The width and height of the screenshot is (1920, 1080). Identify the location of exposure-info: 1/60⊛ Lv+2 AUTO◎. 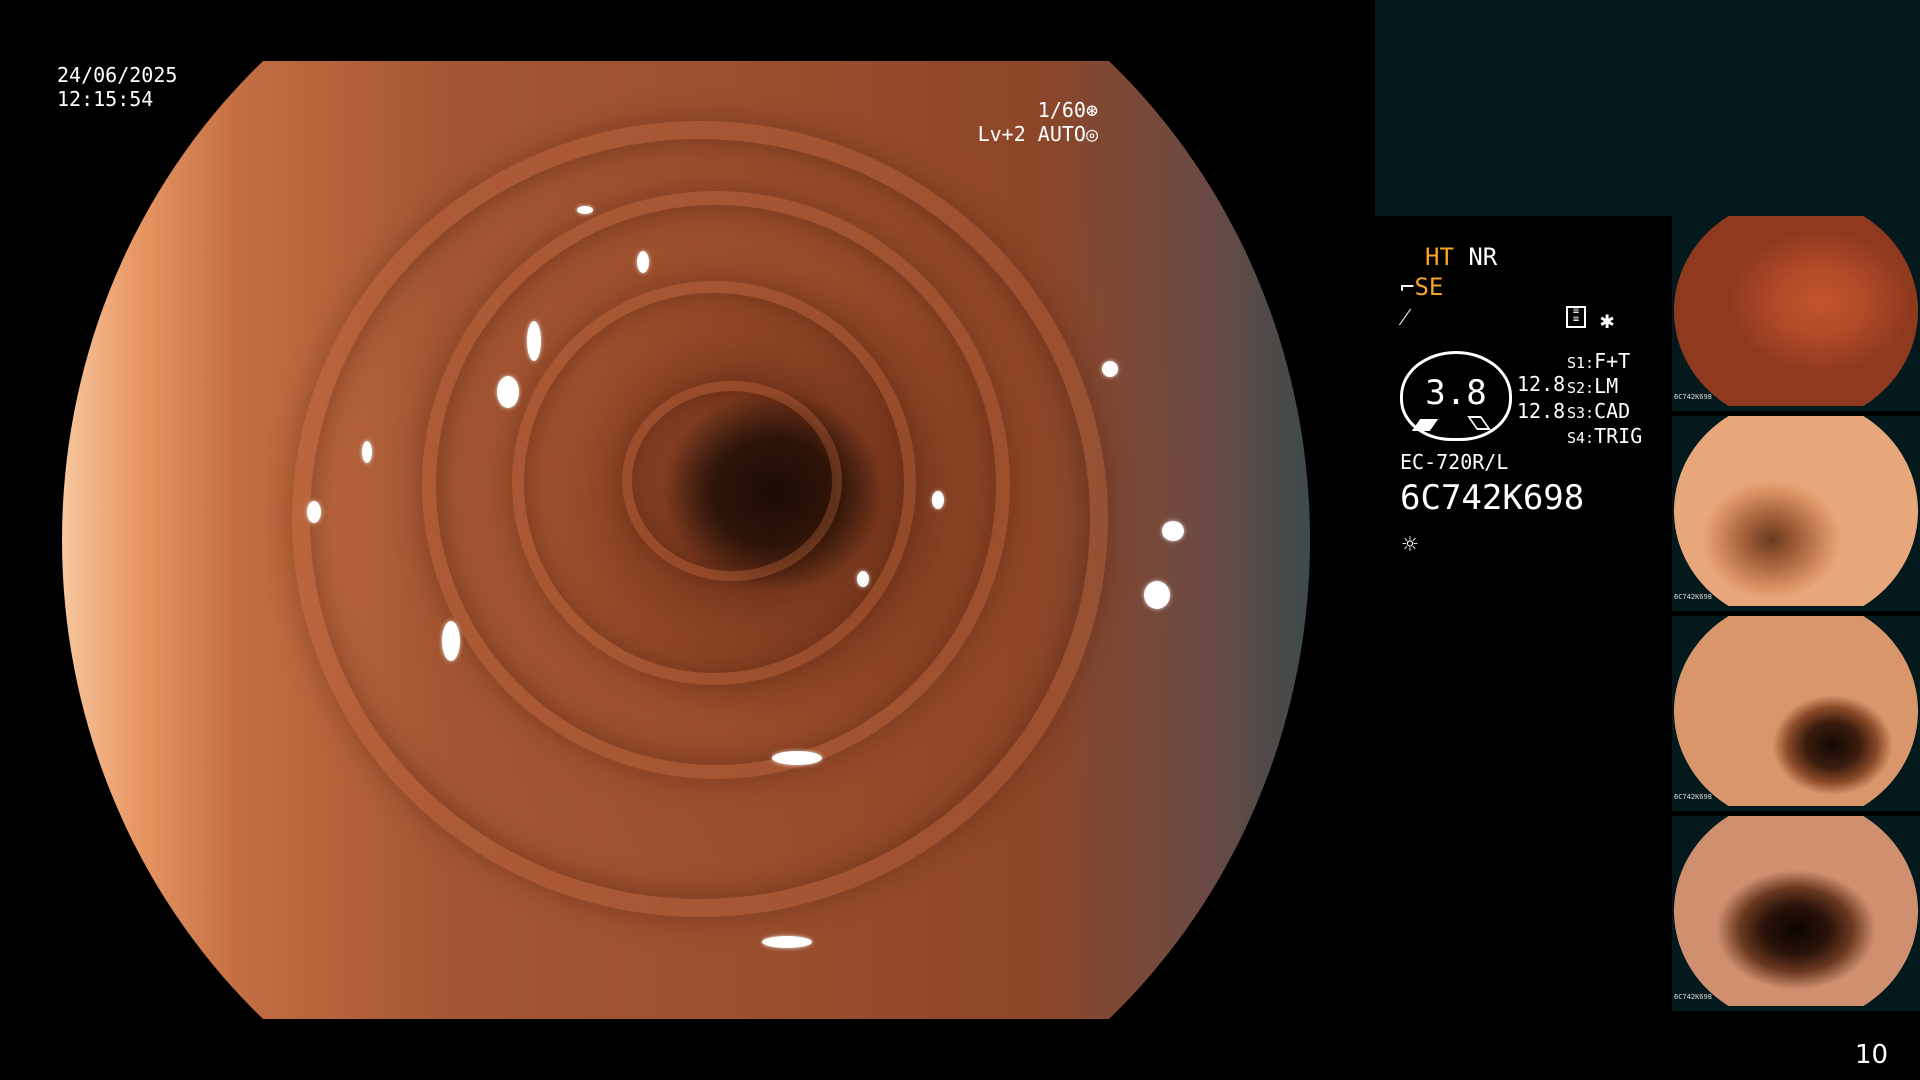
(1038, 122).